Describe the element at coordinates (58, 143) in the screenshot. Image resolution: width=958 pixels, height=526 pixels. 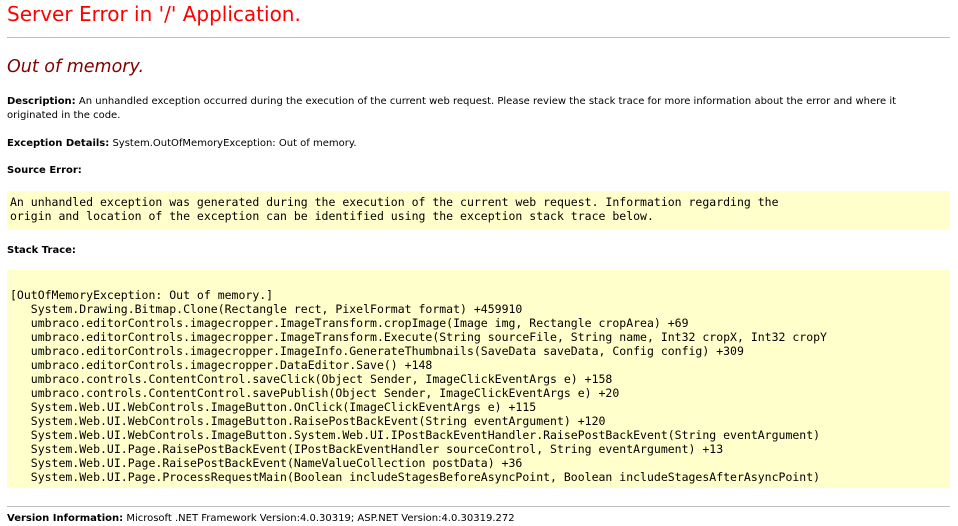
I see `exception-details-label: Exception Details:` at that location.